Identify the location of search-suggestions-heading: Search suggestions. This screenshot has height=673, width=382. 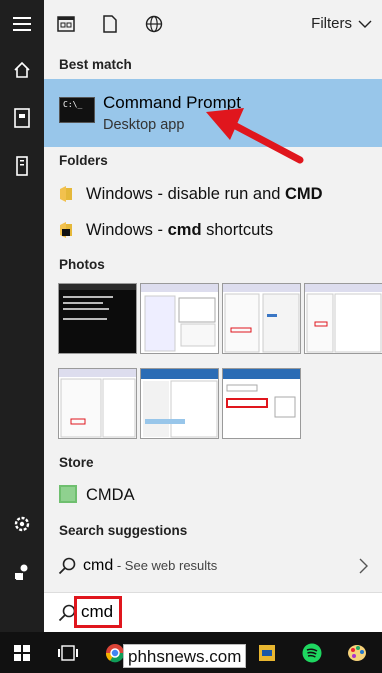
(123, 530).